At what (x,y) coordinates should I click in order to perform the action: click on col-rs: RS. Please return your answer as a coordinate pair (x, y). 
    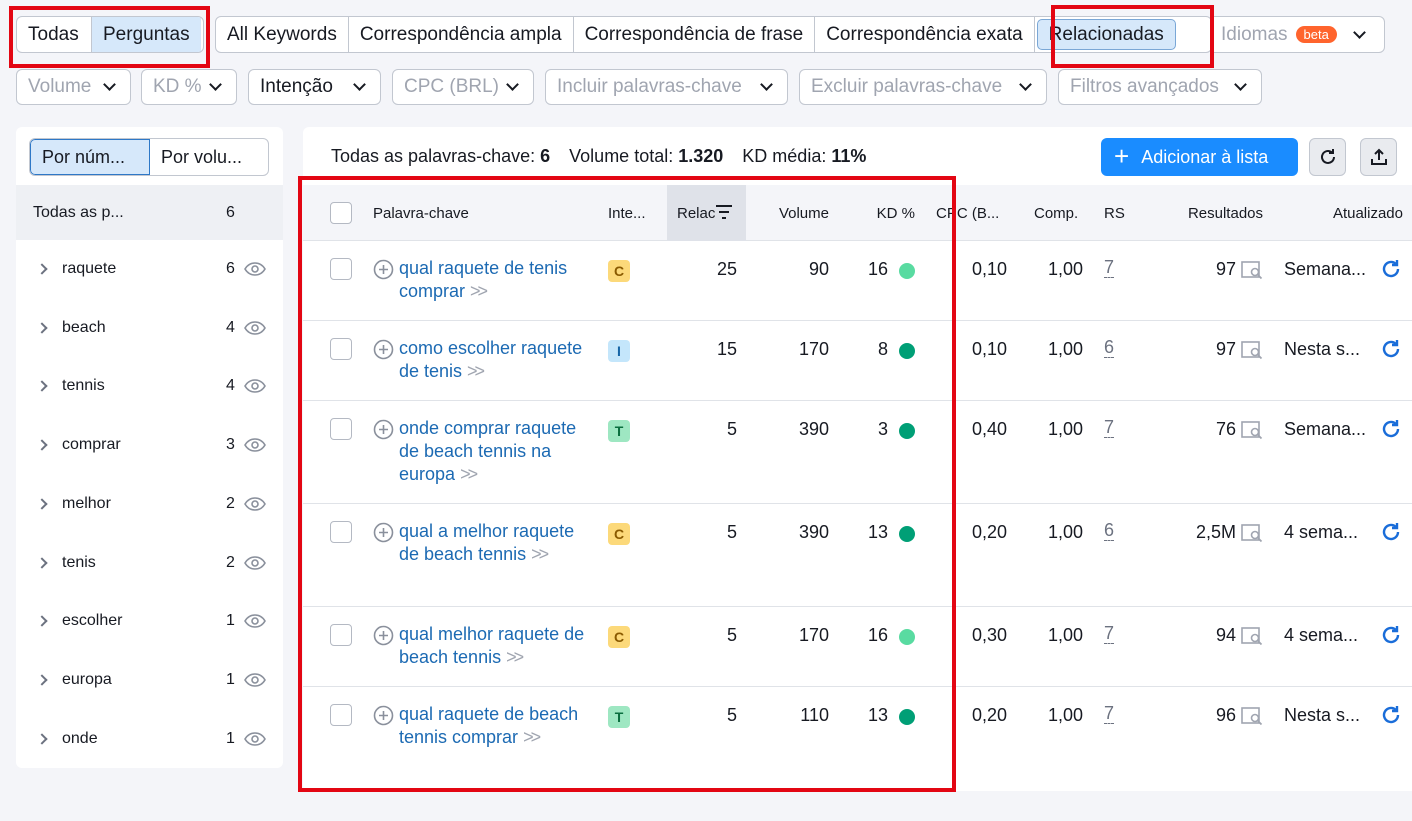
    Looking at the image, I should click on (1119, 213).